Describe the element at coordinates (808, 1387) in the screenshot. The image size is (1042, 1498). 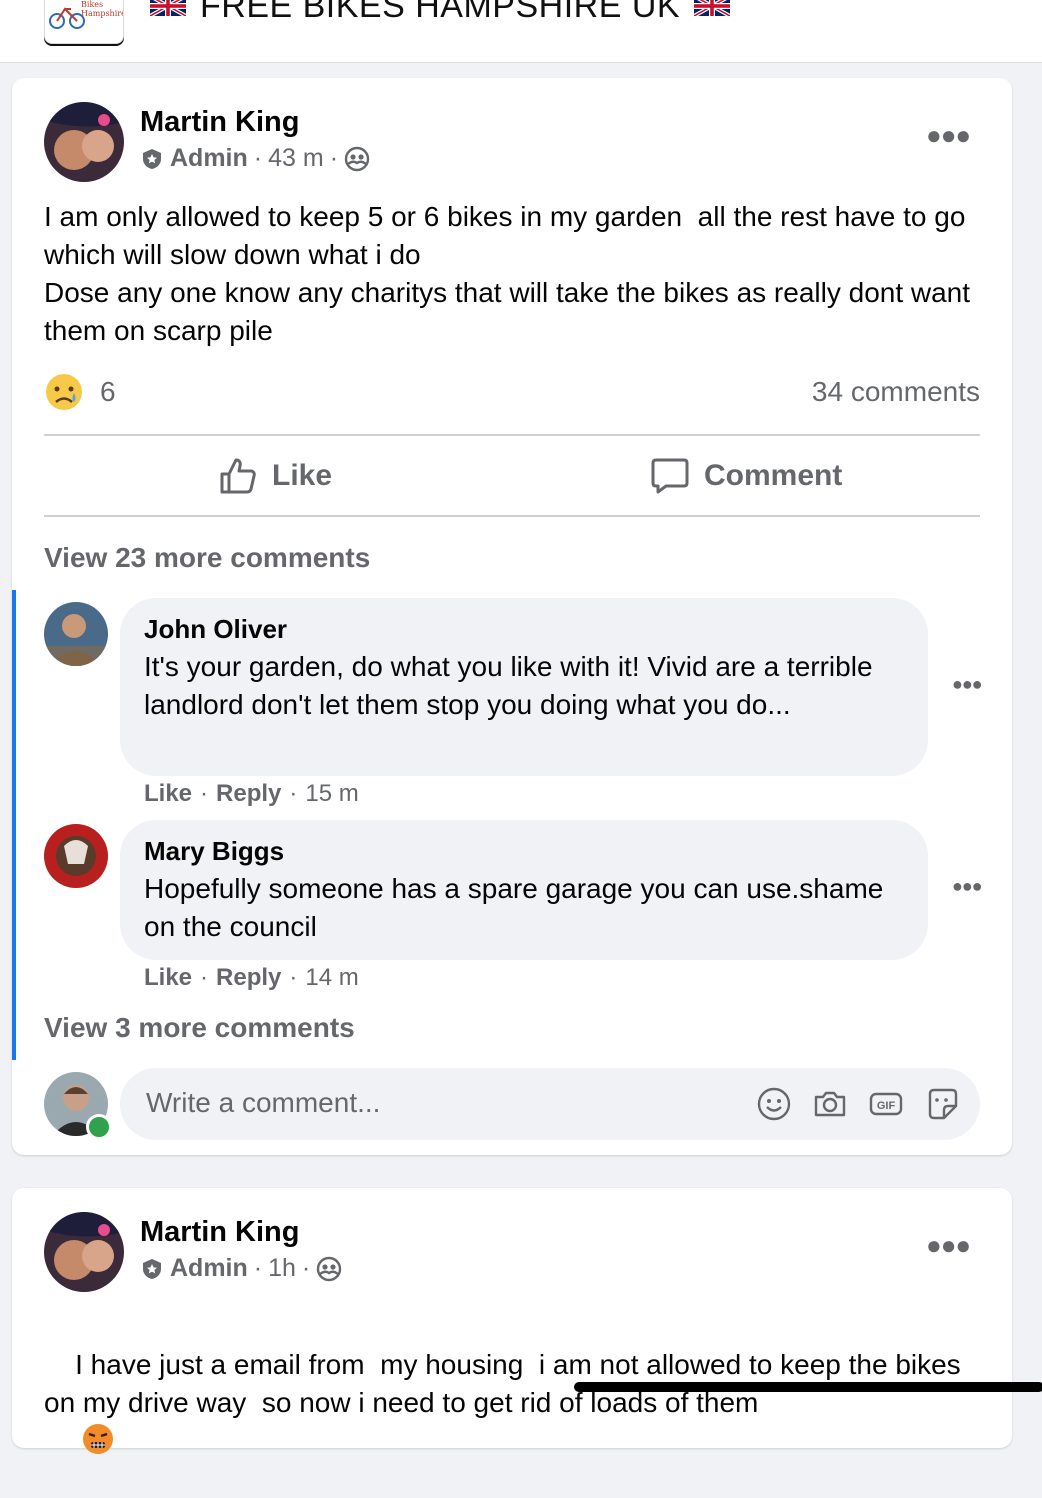
I see `home-indicator` at that location.